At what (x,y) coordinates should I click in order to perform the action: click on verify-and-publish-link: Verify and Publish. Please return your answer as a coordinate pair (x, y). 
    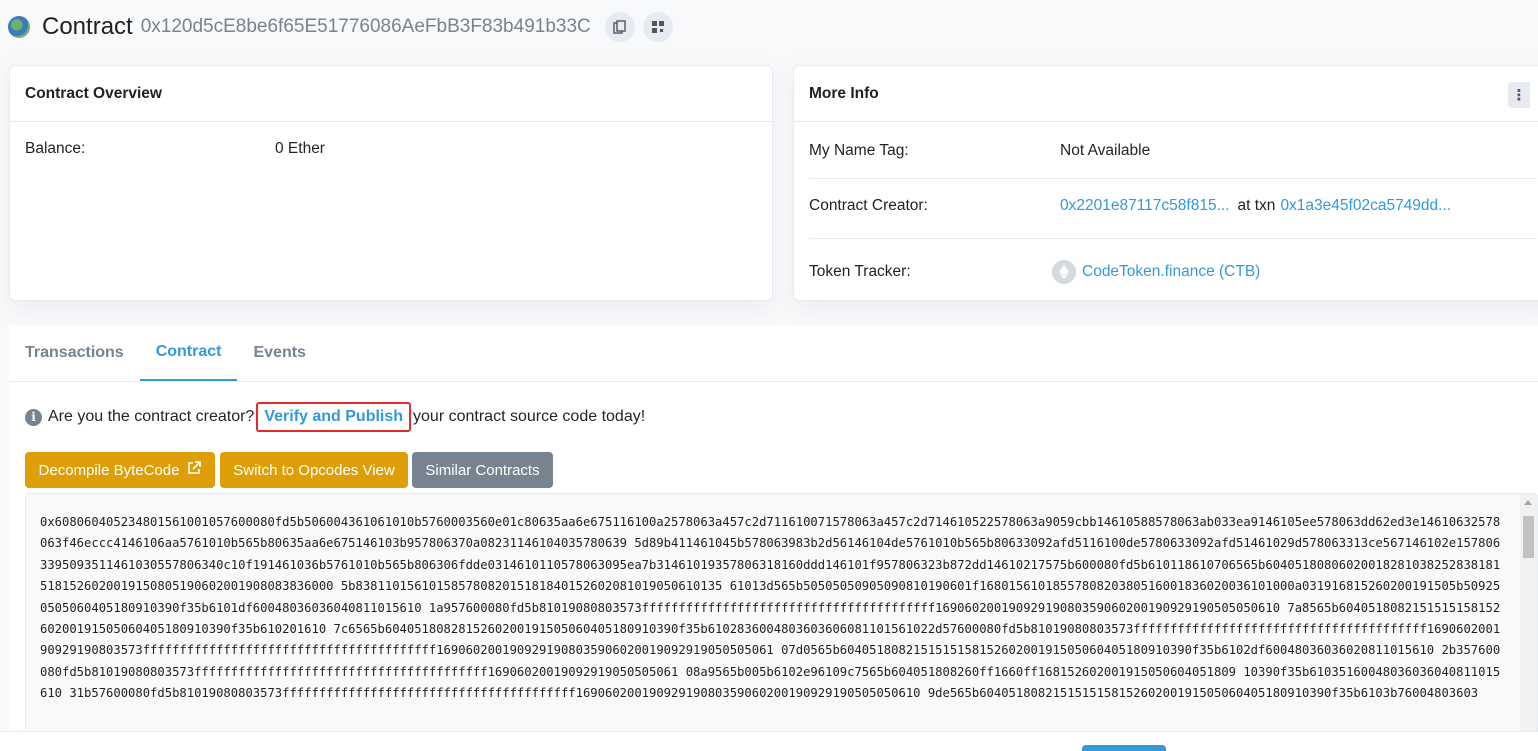
    Looking at the image, I should click on (334, 417).